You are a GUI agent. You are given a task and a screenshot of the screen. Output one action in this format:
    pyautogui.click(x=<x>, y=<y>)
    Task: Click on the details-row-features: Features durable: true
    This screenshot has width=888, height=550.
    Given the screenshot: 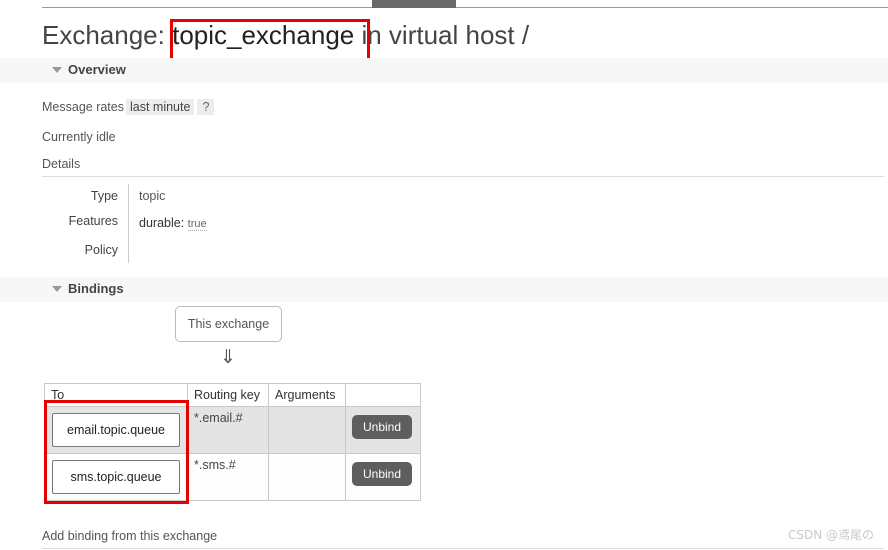 What is the action you would take?
    pyautogui.click(x=200, y=223)
    